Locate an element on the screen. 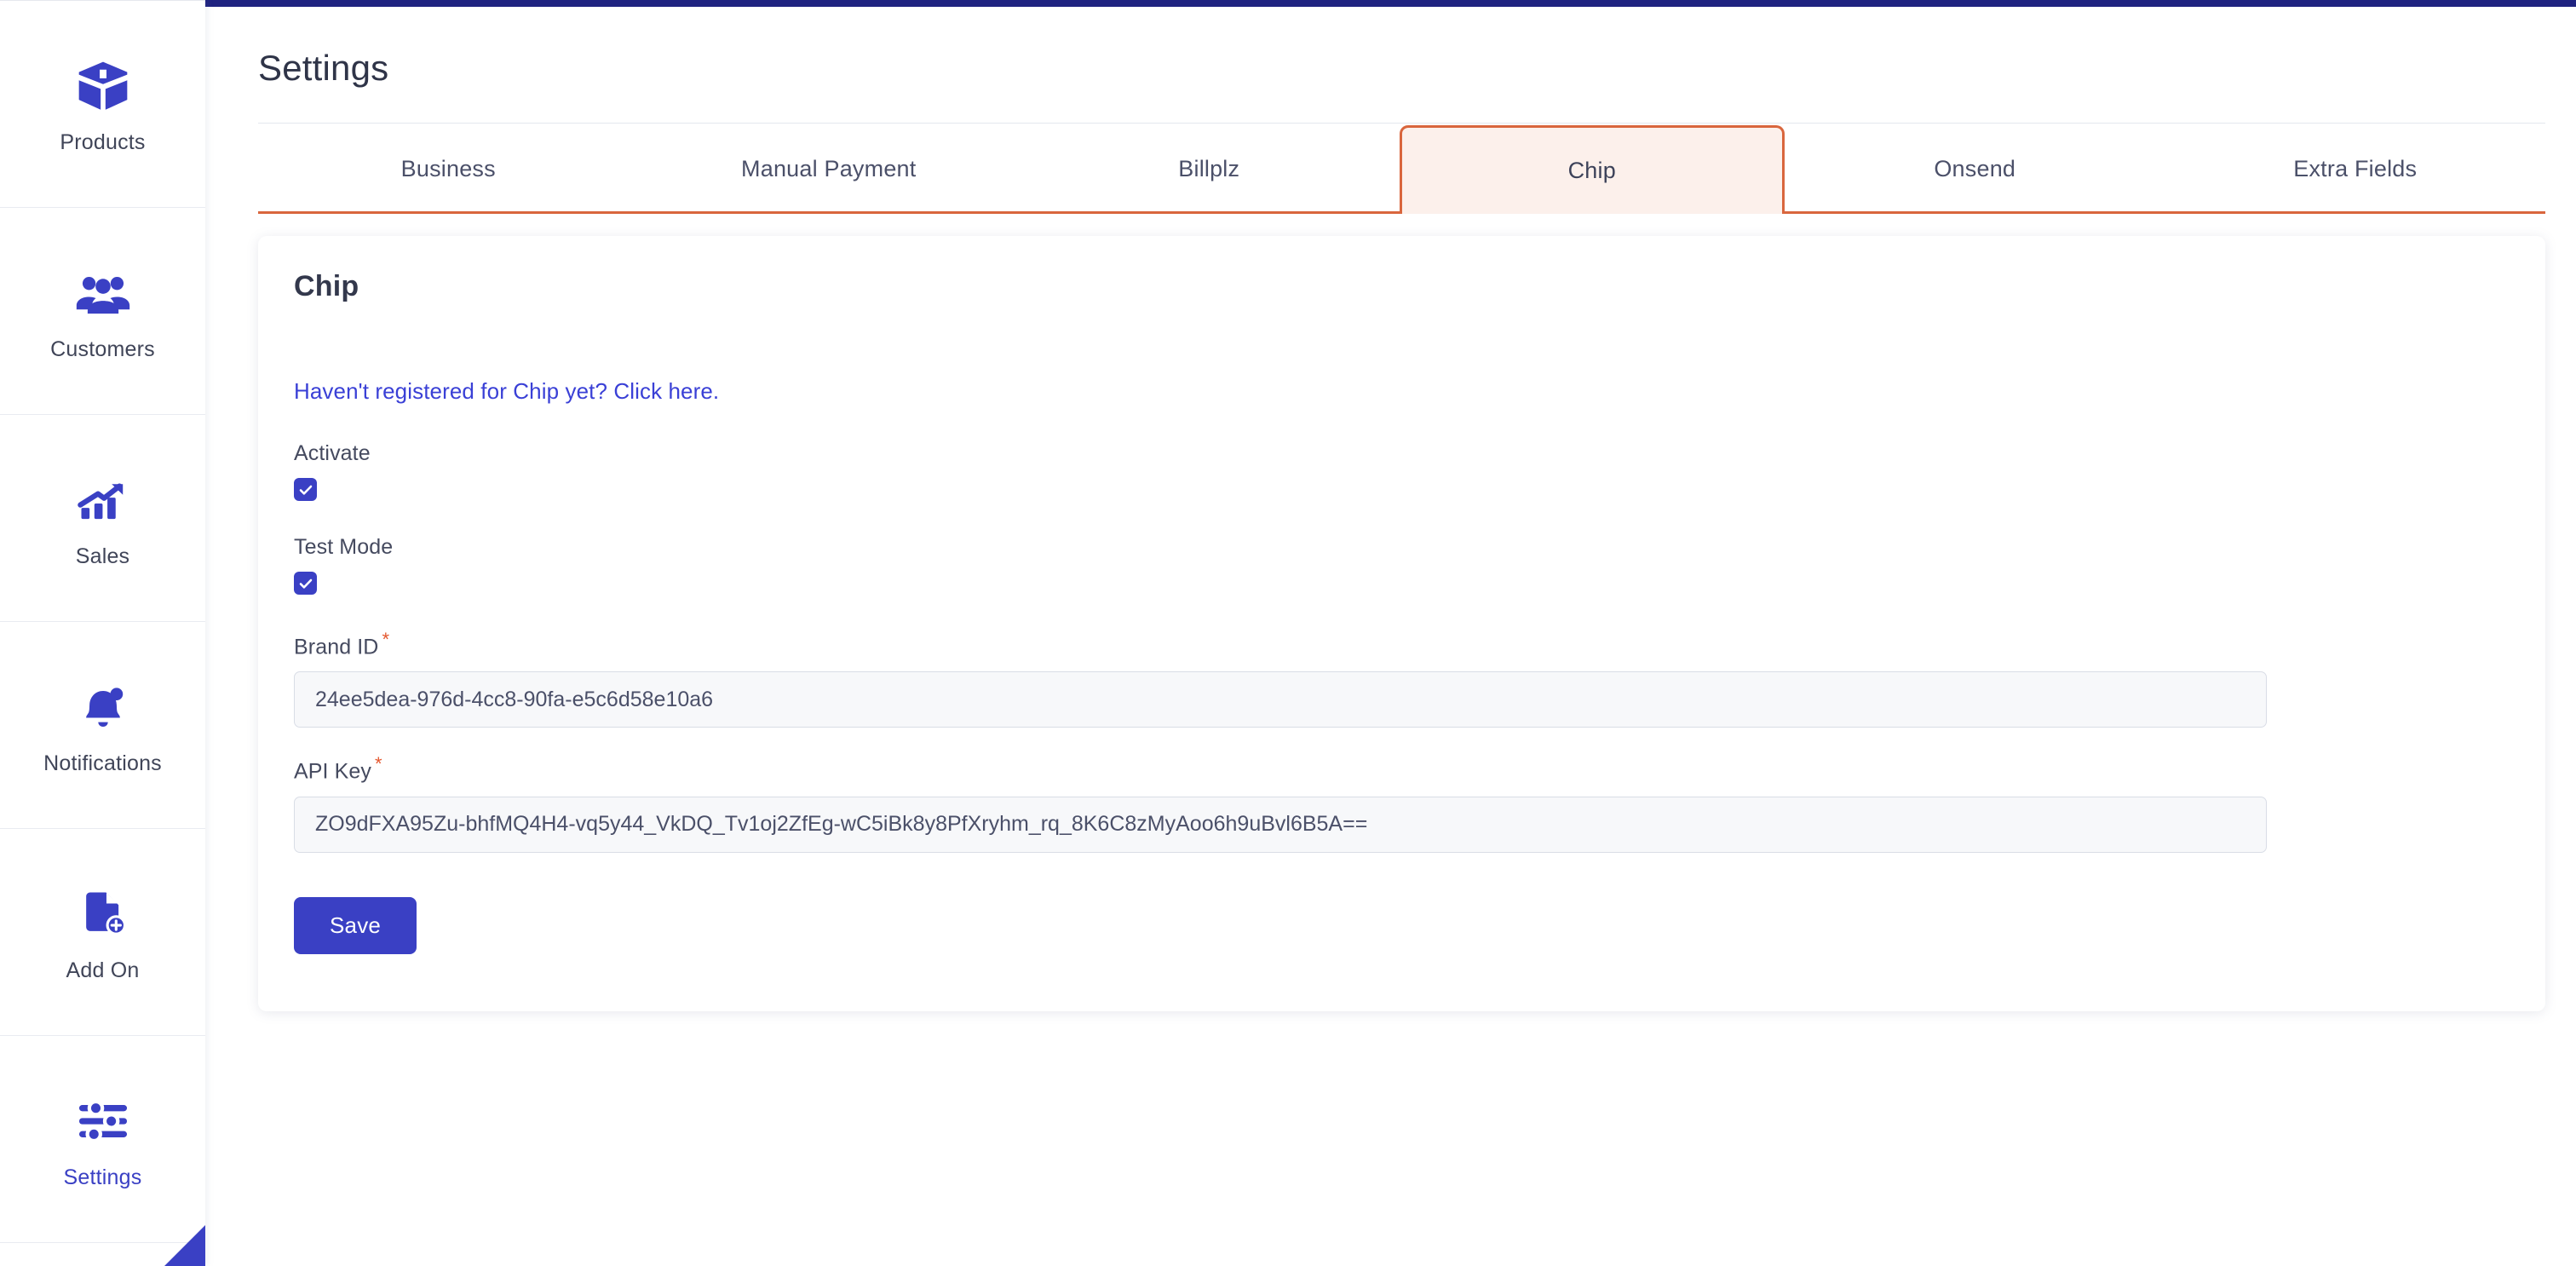 Image resolution: width=2576 pixels, height=1266 pixels. sidebar-item-label: Notifications is located at coordinates (103, 763).